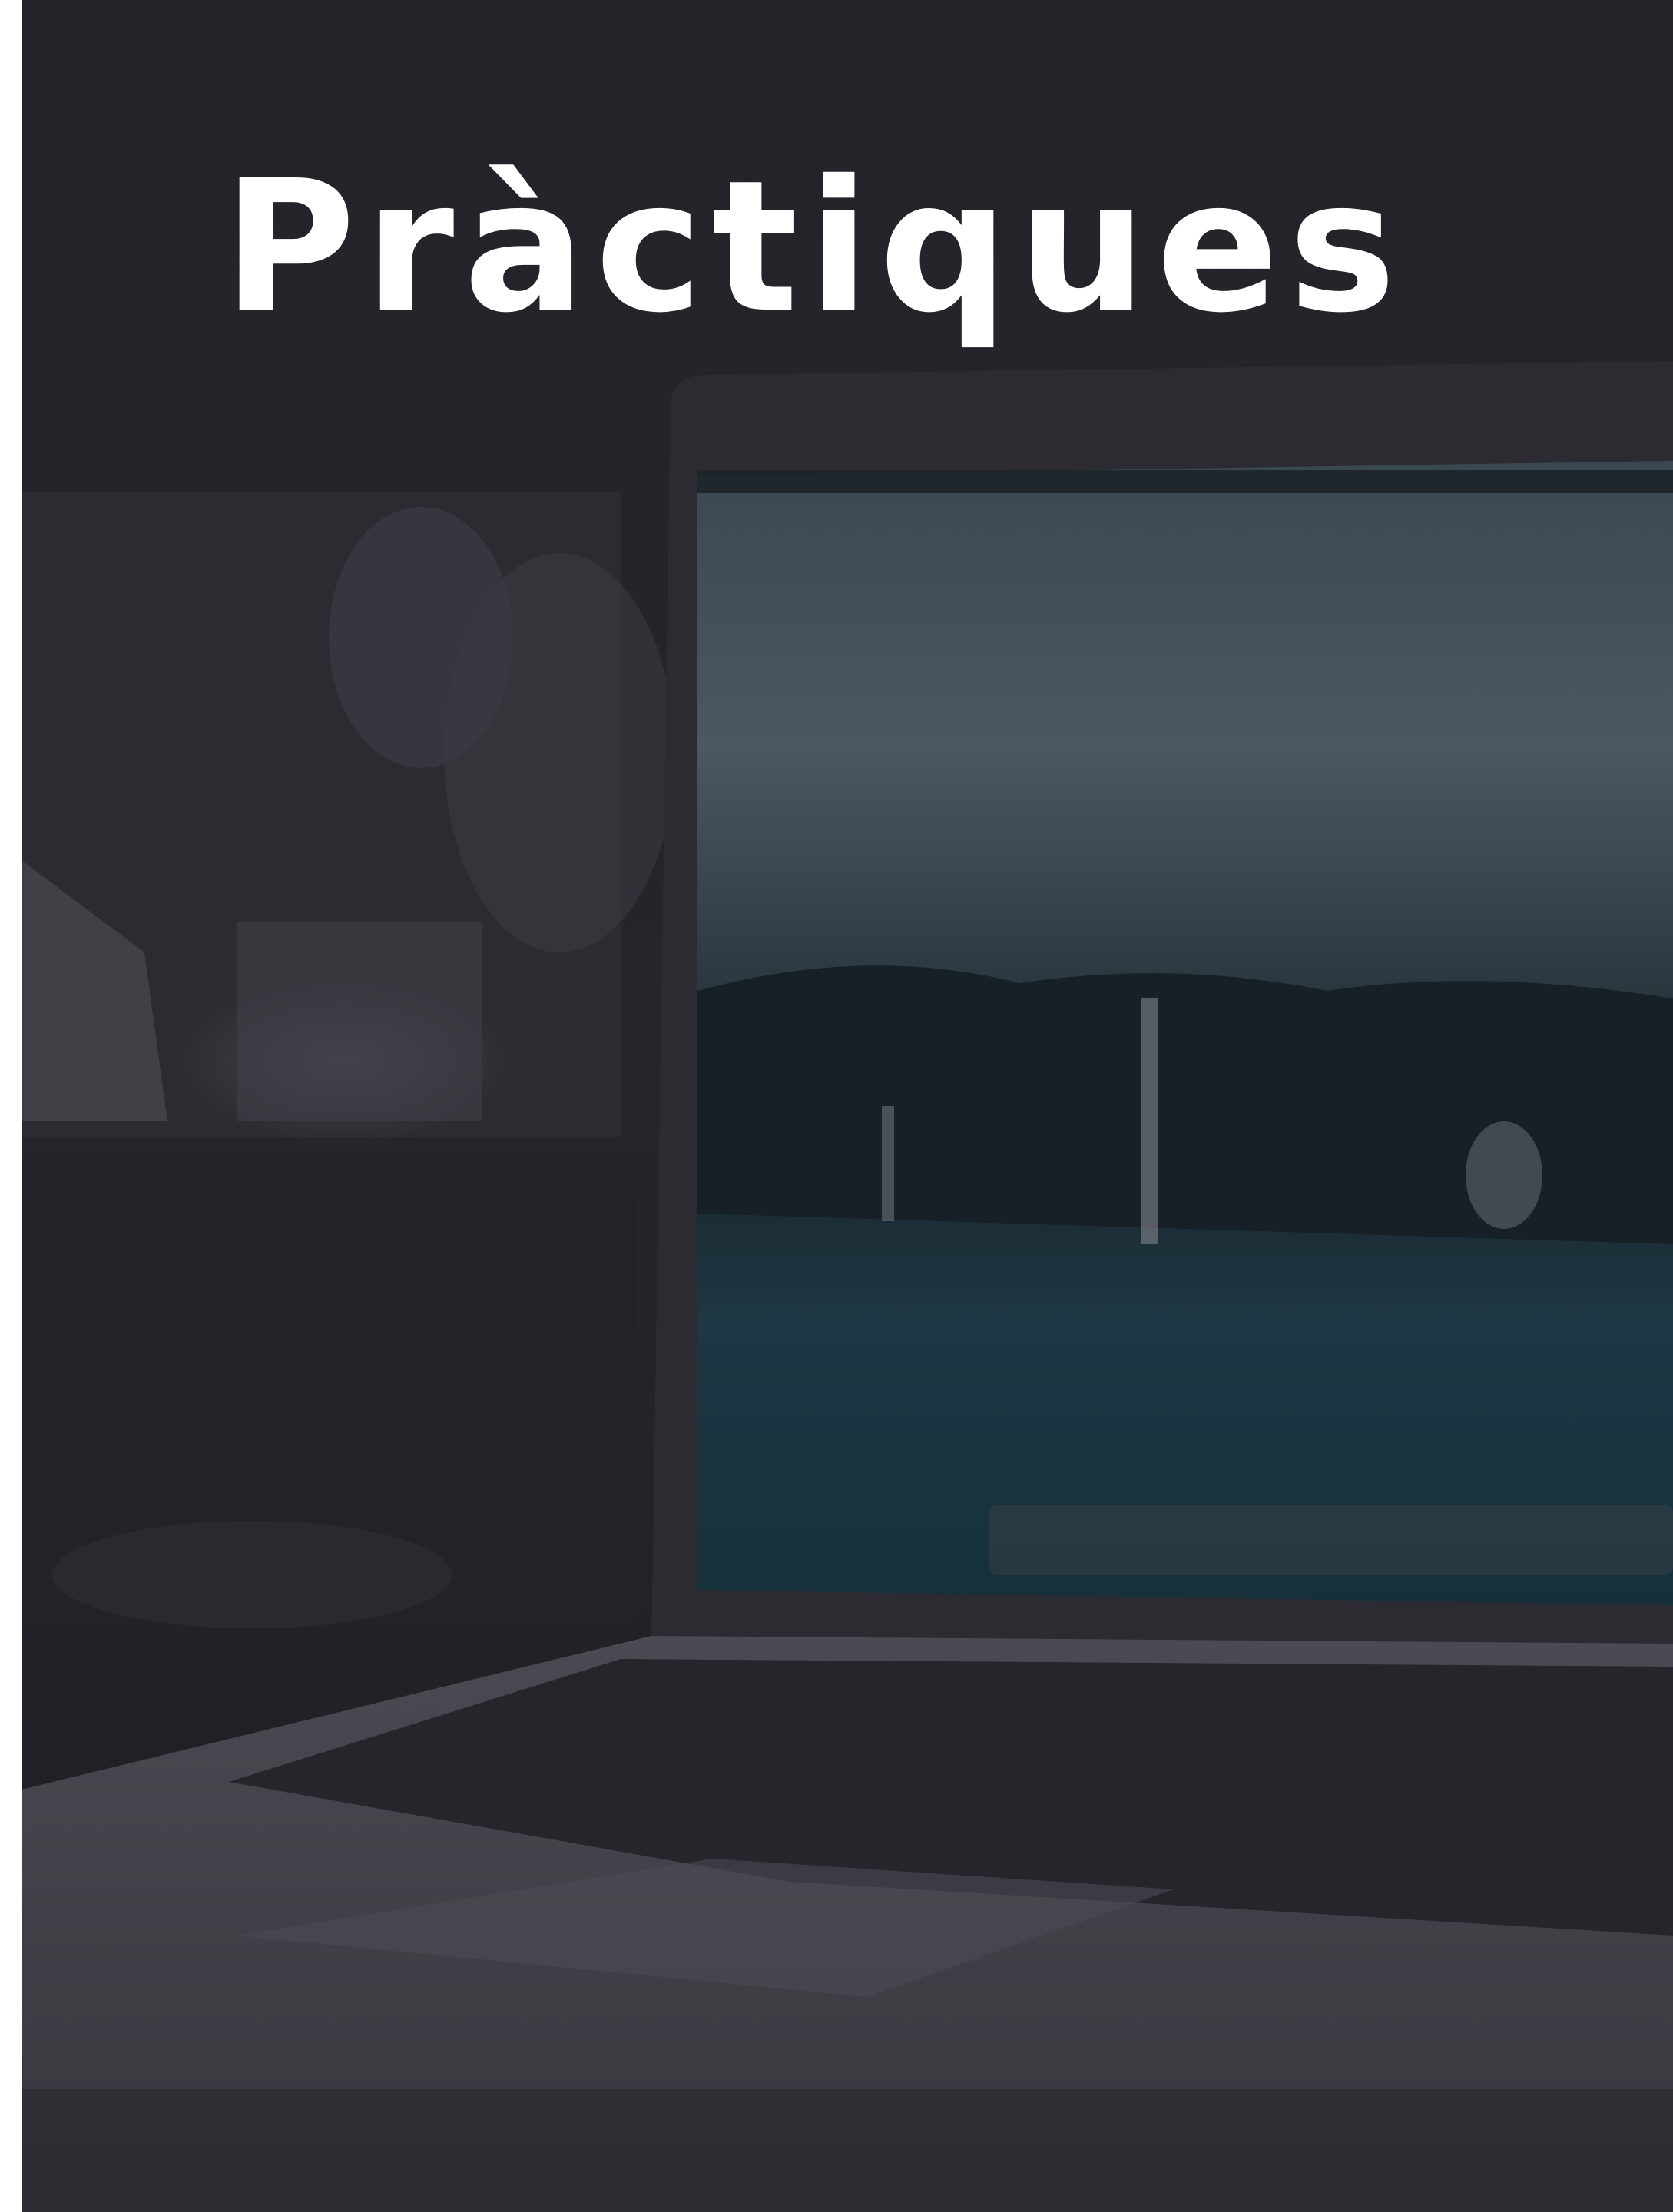  I want to click on cover-title: Pràctiques, so click(814, 247).